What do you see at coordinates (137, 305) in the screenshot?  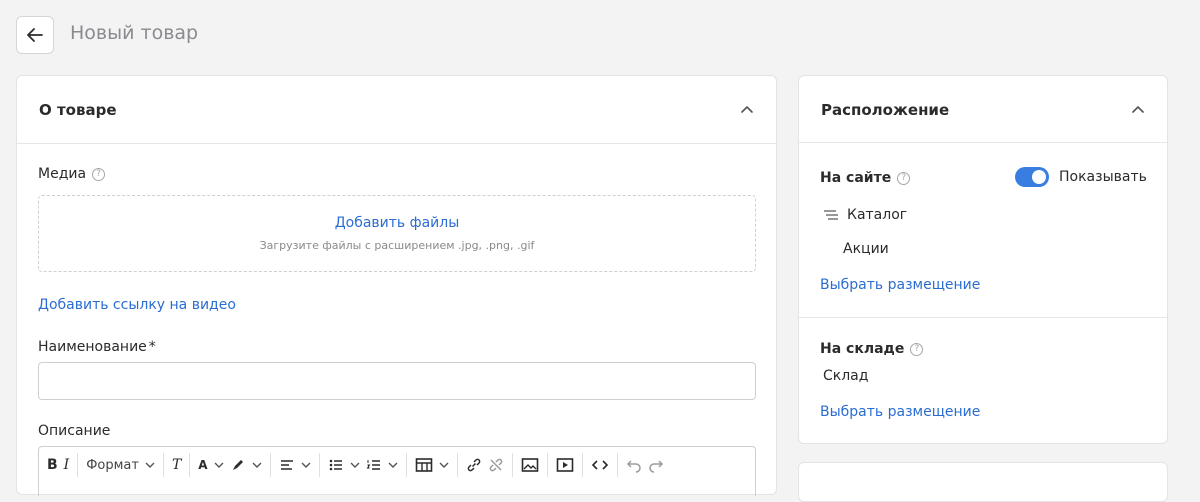 I see `add-video-link: Добавить ссылку на видео` at bounding box center [137, 305].